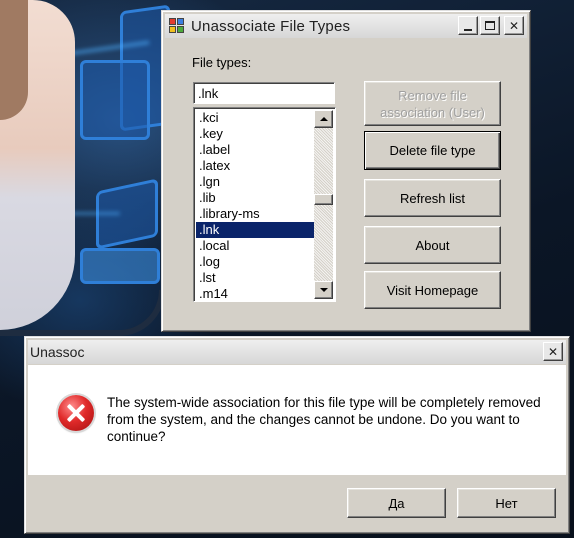  What do you see at coordinates (271, 26) in the screenshot?
I see `window-title: Unassociate File Types` at bounding box center [271, 26].